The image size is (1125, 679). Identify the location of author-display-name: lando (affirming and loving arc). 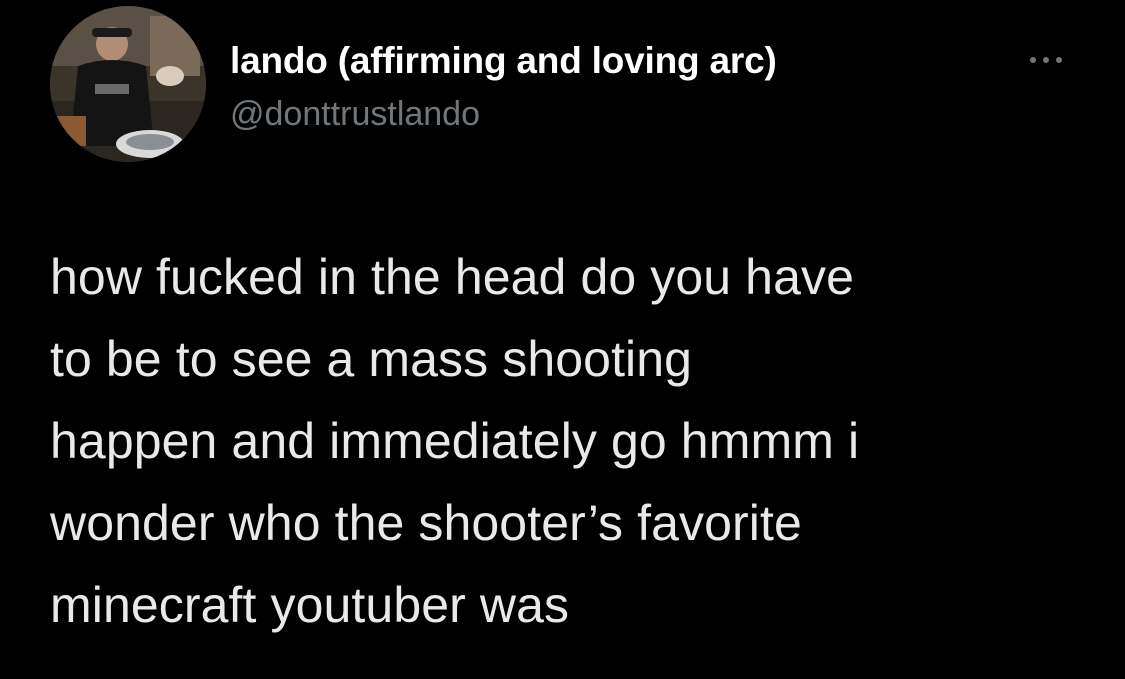
(503, 61).